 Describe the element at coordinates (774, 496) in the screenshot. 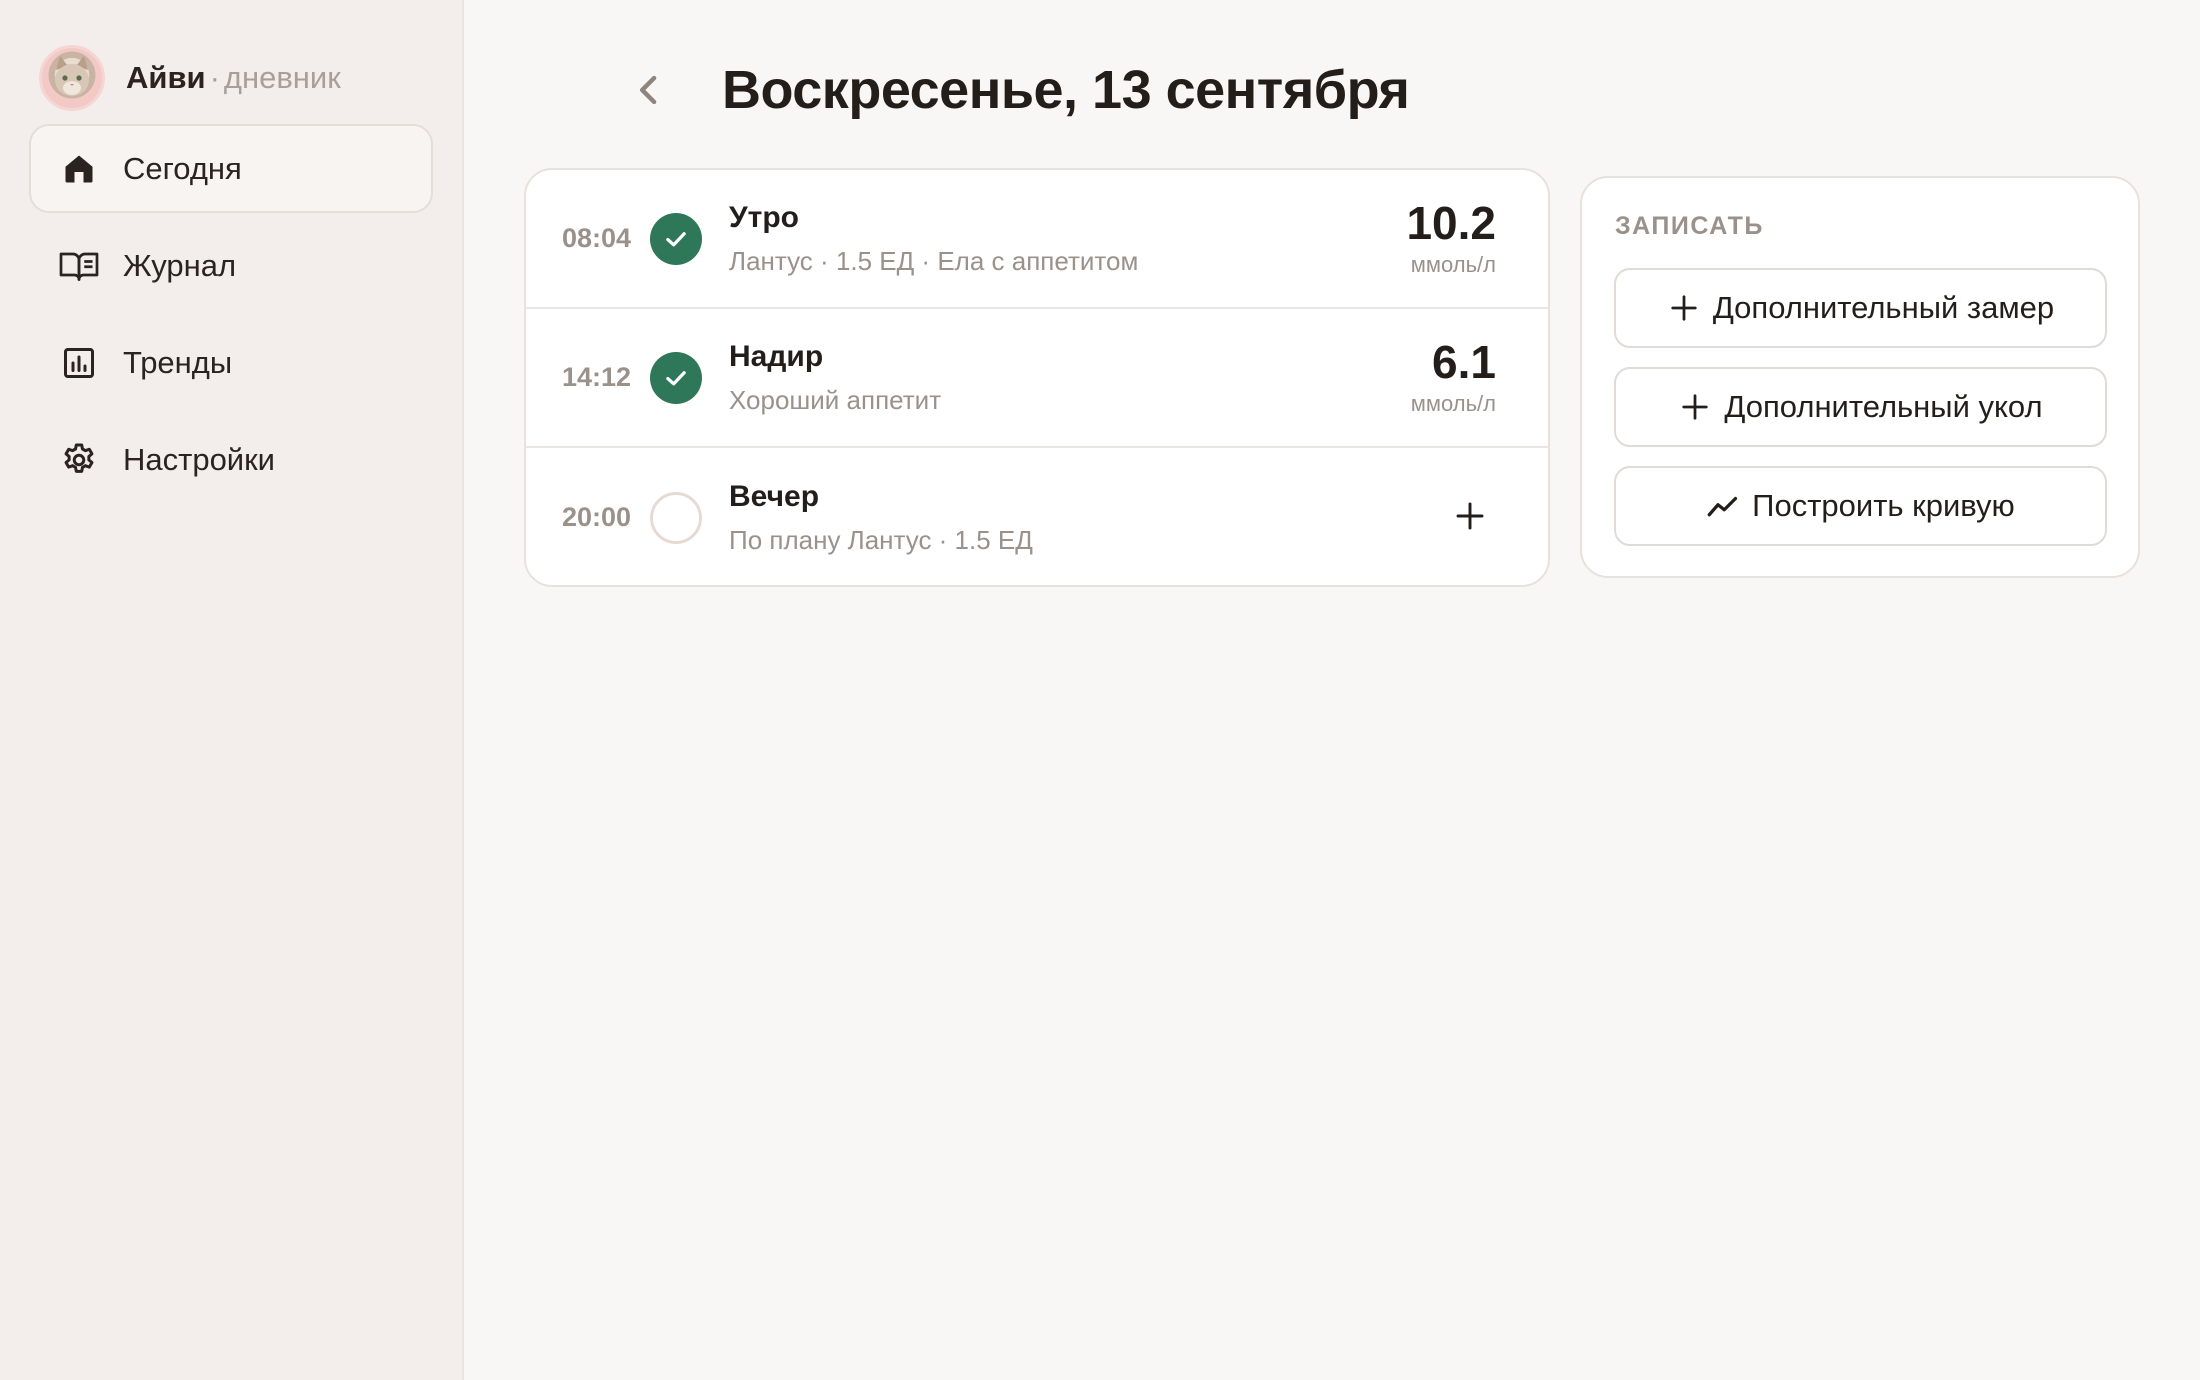

I see `entry-title: Вечер` at that location.